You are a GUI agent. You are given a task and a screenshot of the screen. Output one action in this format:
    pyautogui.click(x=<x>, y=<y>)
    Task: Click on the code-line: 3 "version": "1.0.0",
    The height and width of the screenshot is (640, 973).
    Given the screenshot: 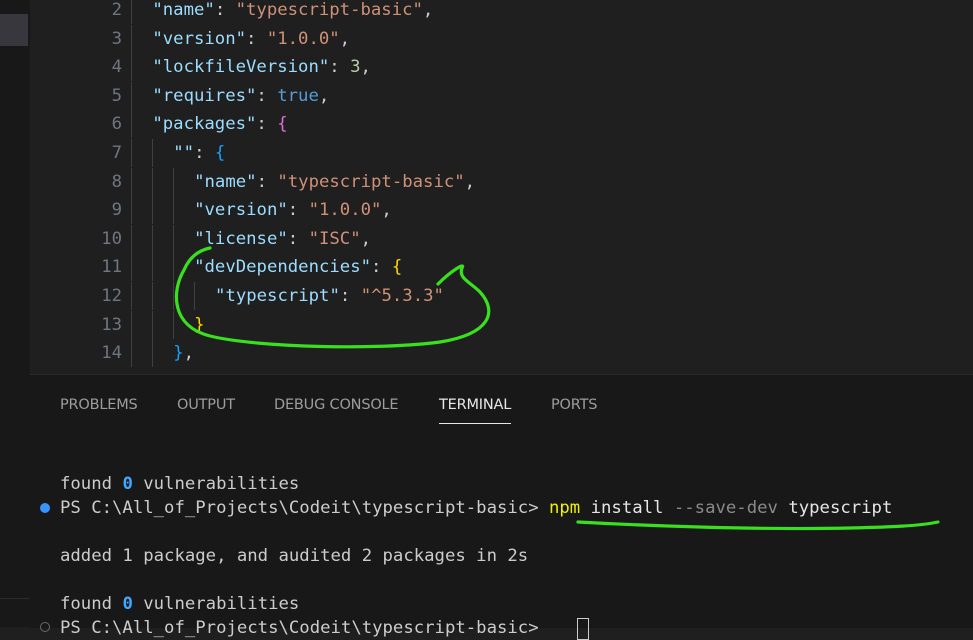 What is the action you would take?
    pyautogui.click(x=501, y=38)
    